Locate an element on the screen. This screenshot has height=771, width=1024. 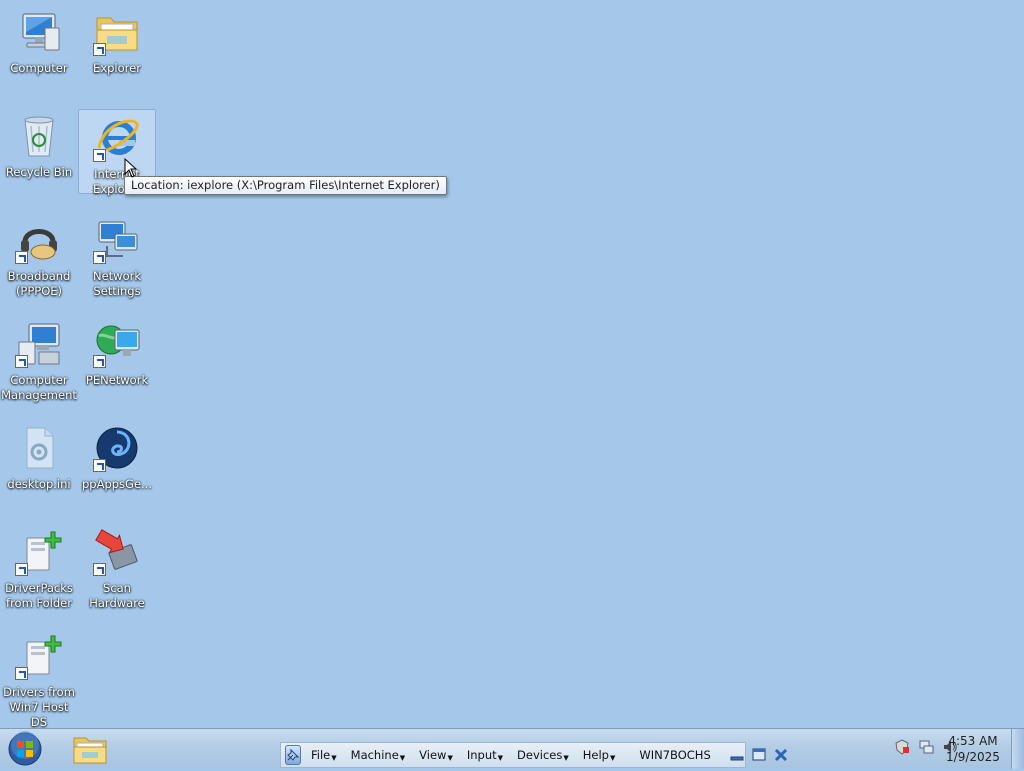
desktop-icon-desktop-ini: desktop.ini is located at coordinates (39, 468).